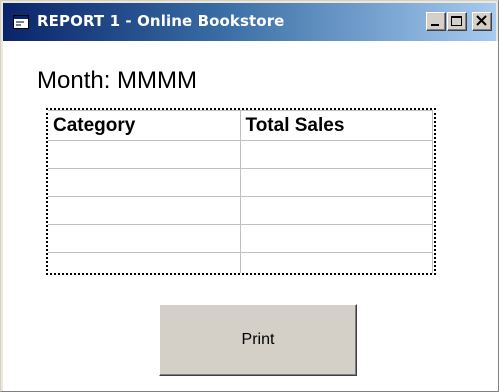 The height and width of the screenshot is (392, 499). I want to click on title-bar: REPORT 1 - Online Bookstore, so click(249, 22).